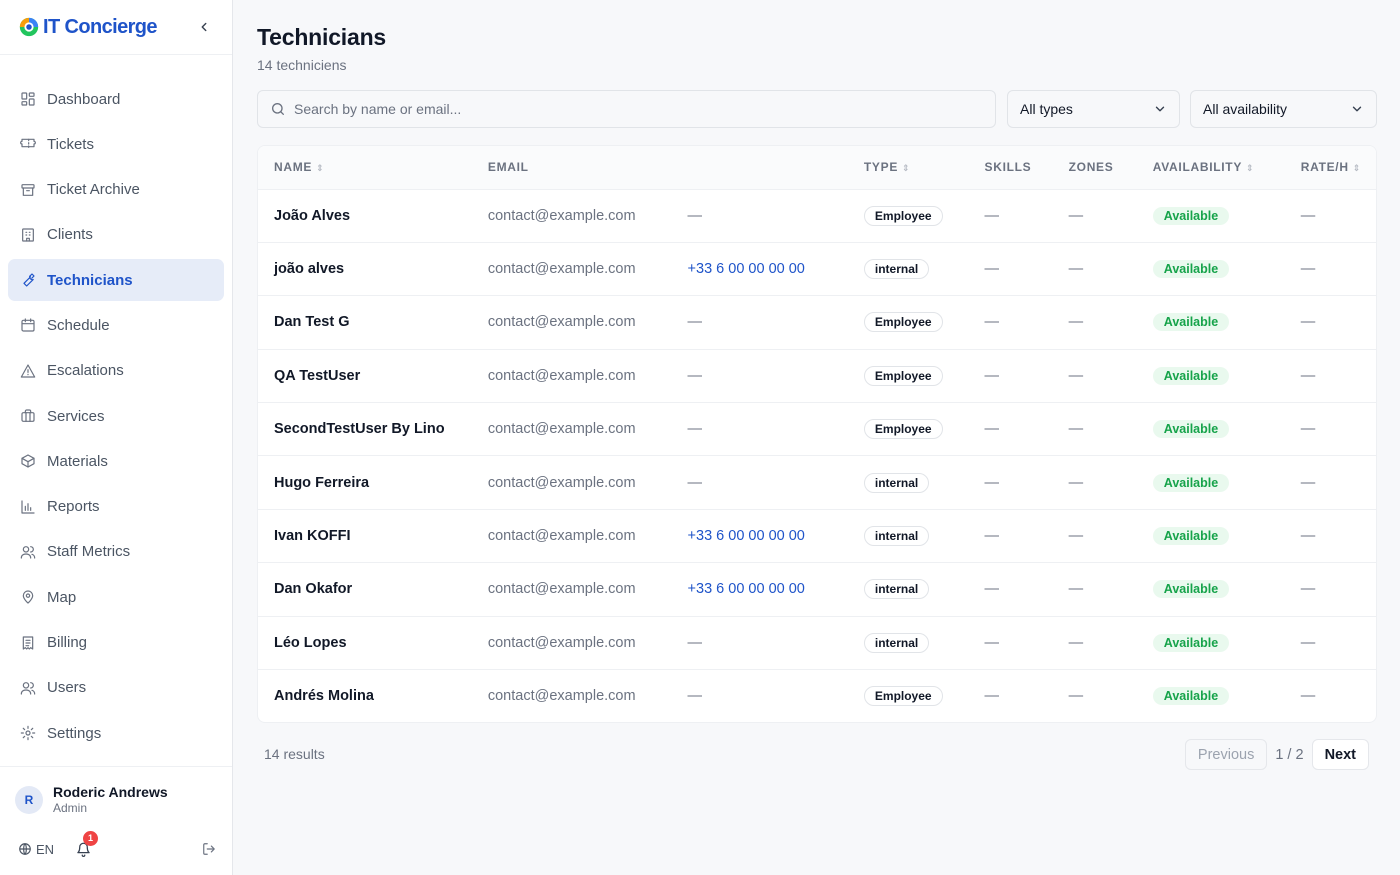  I want to click on sidebar-item-label: Reports, so click(73, 507).